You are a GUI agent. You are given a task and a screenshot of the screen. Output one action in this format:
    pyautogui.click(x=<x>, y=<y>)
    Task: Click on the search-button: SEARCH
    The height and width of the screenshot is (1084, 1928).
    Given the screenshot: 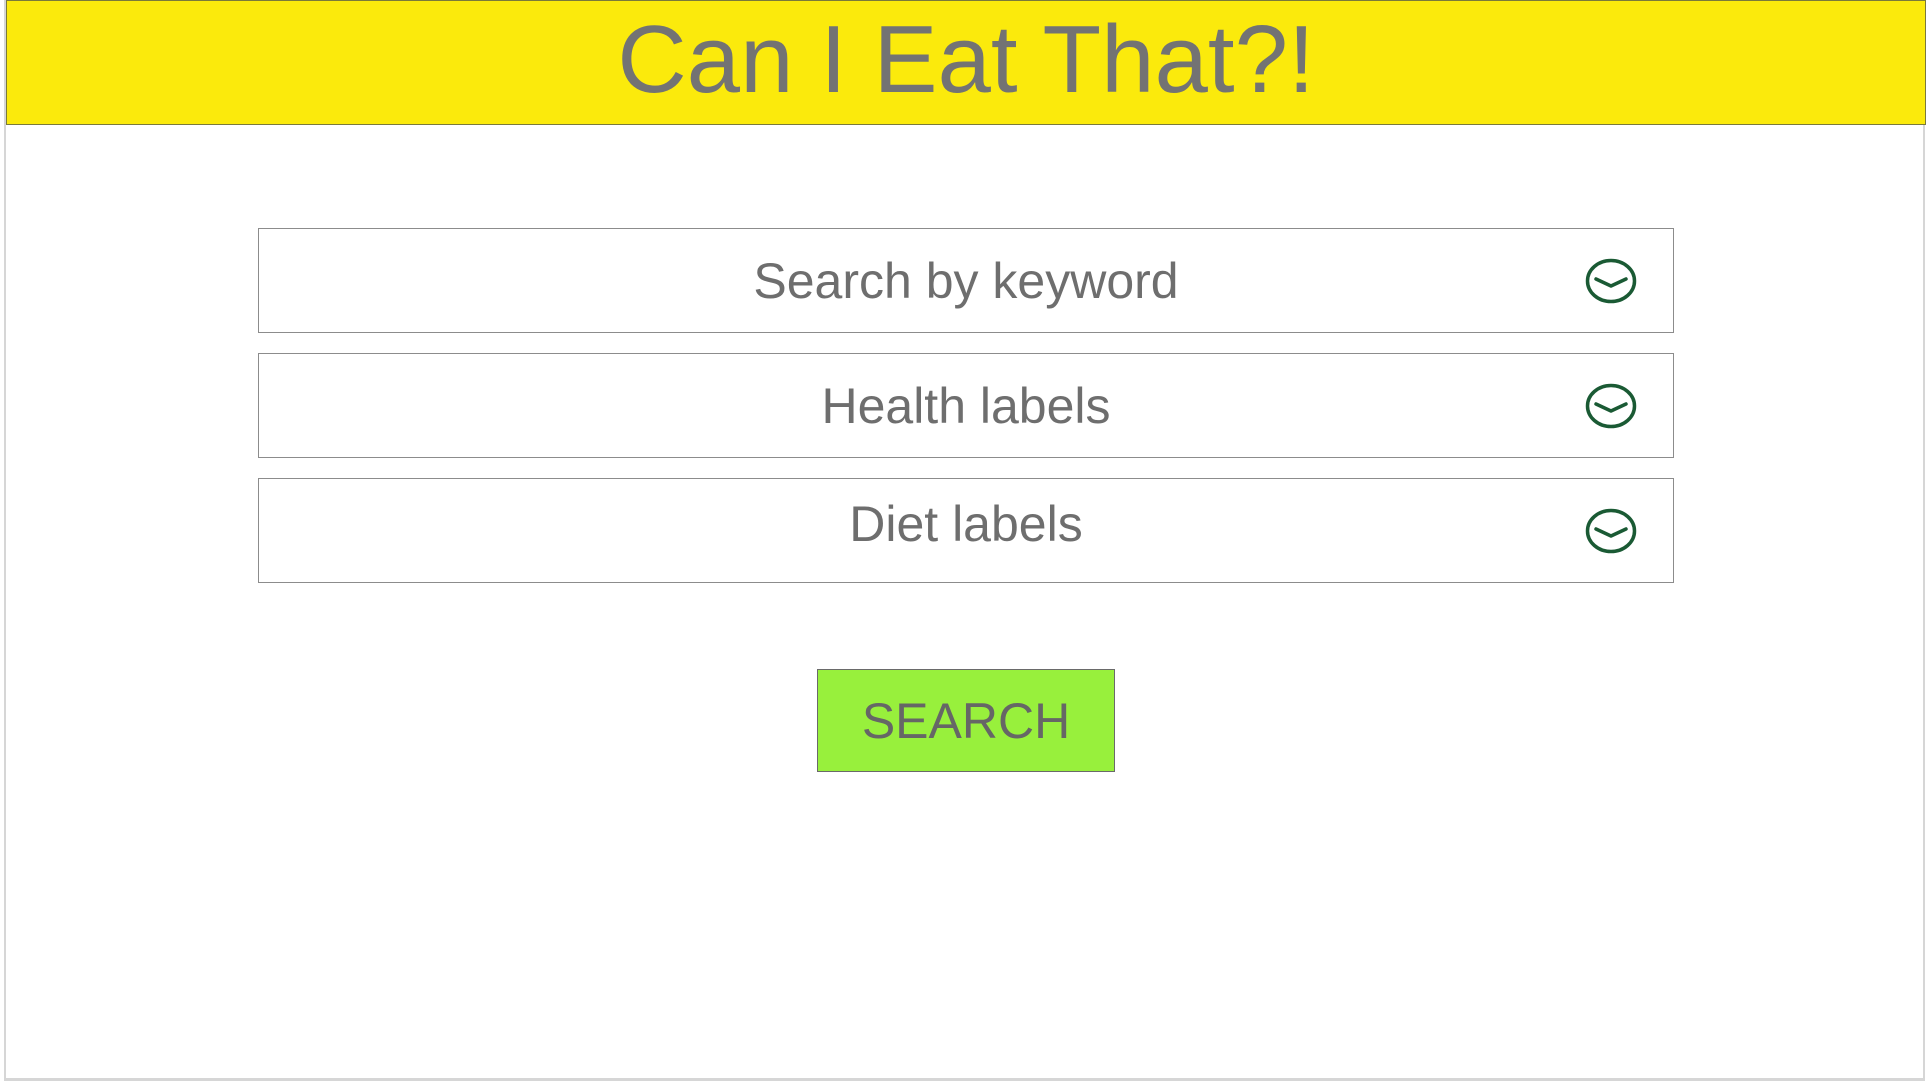 What is the action you would take?
    pyautogui.click(x=966, y=720)
    